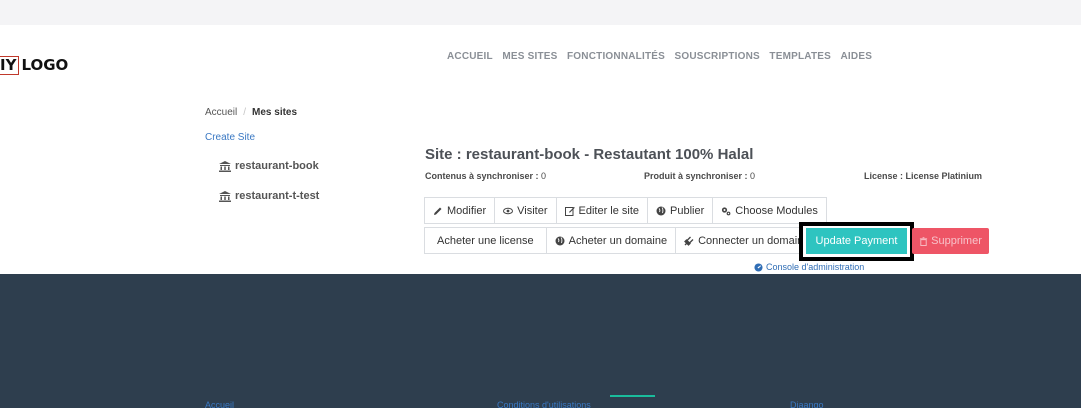  I want to click on acheter-domaine-label: Acheter un domaine, so click(618, 240).